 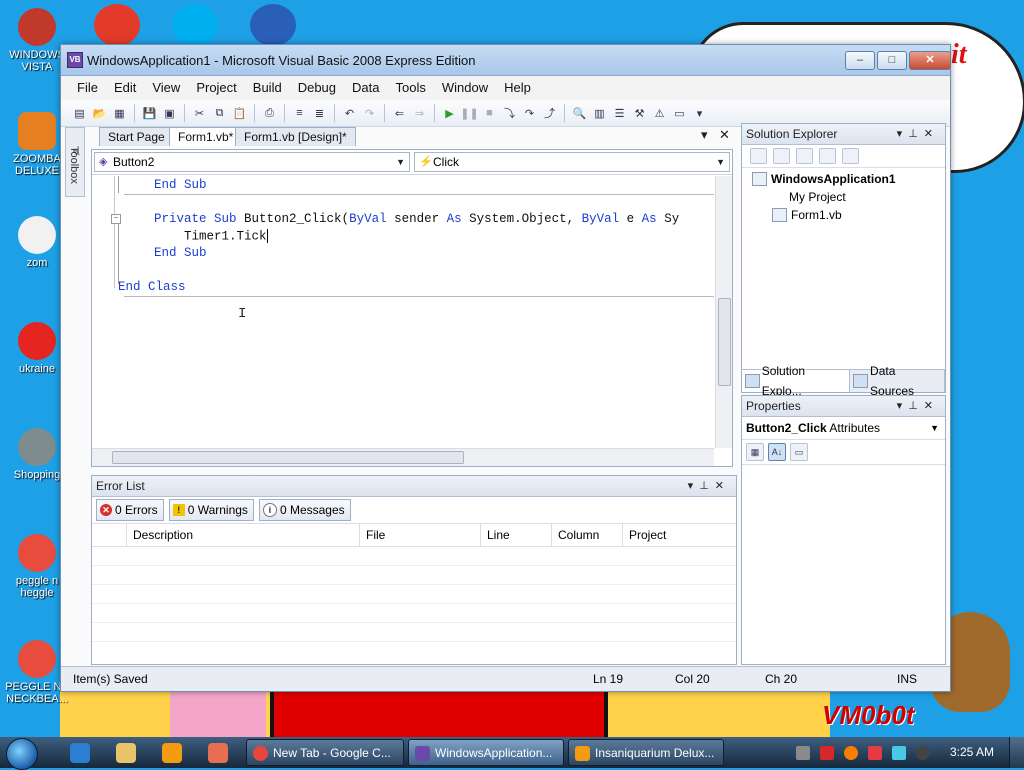 I want to click on menu-project: Project, so click(x=216, y=88).